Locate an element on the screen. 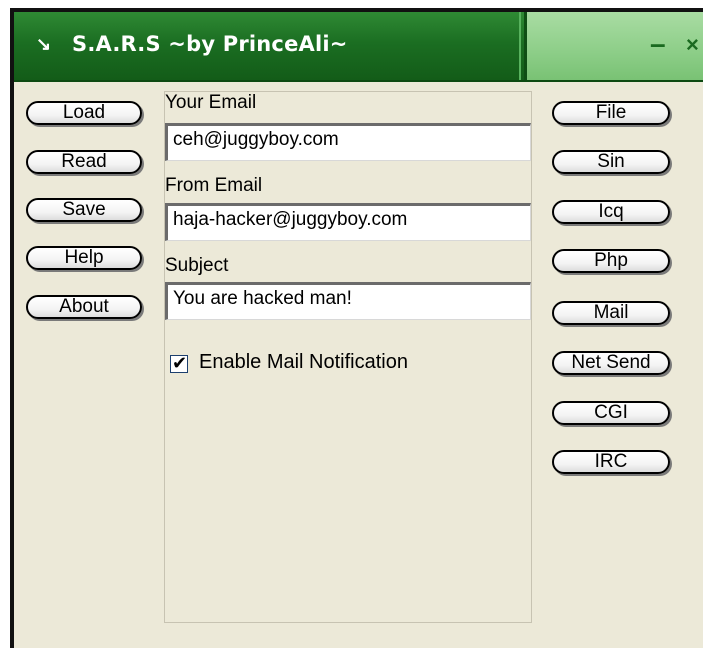 This screenshot has width=703, height=648. file-button: File is located at coordinates (611, 113).